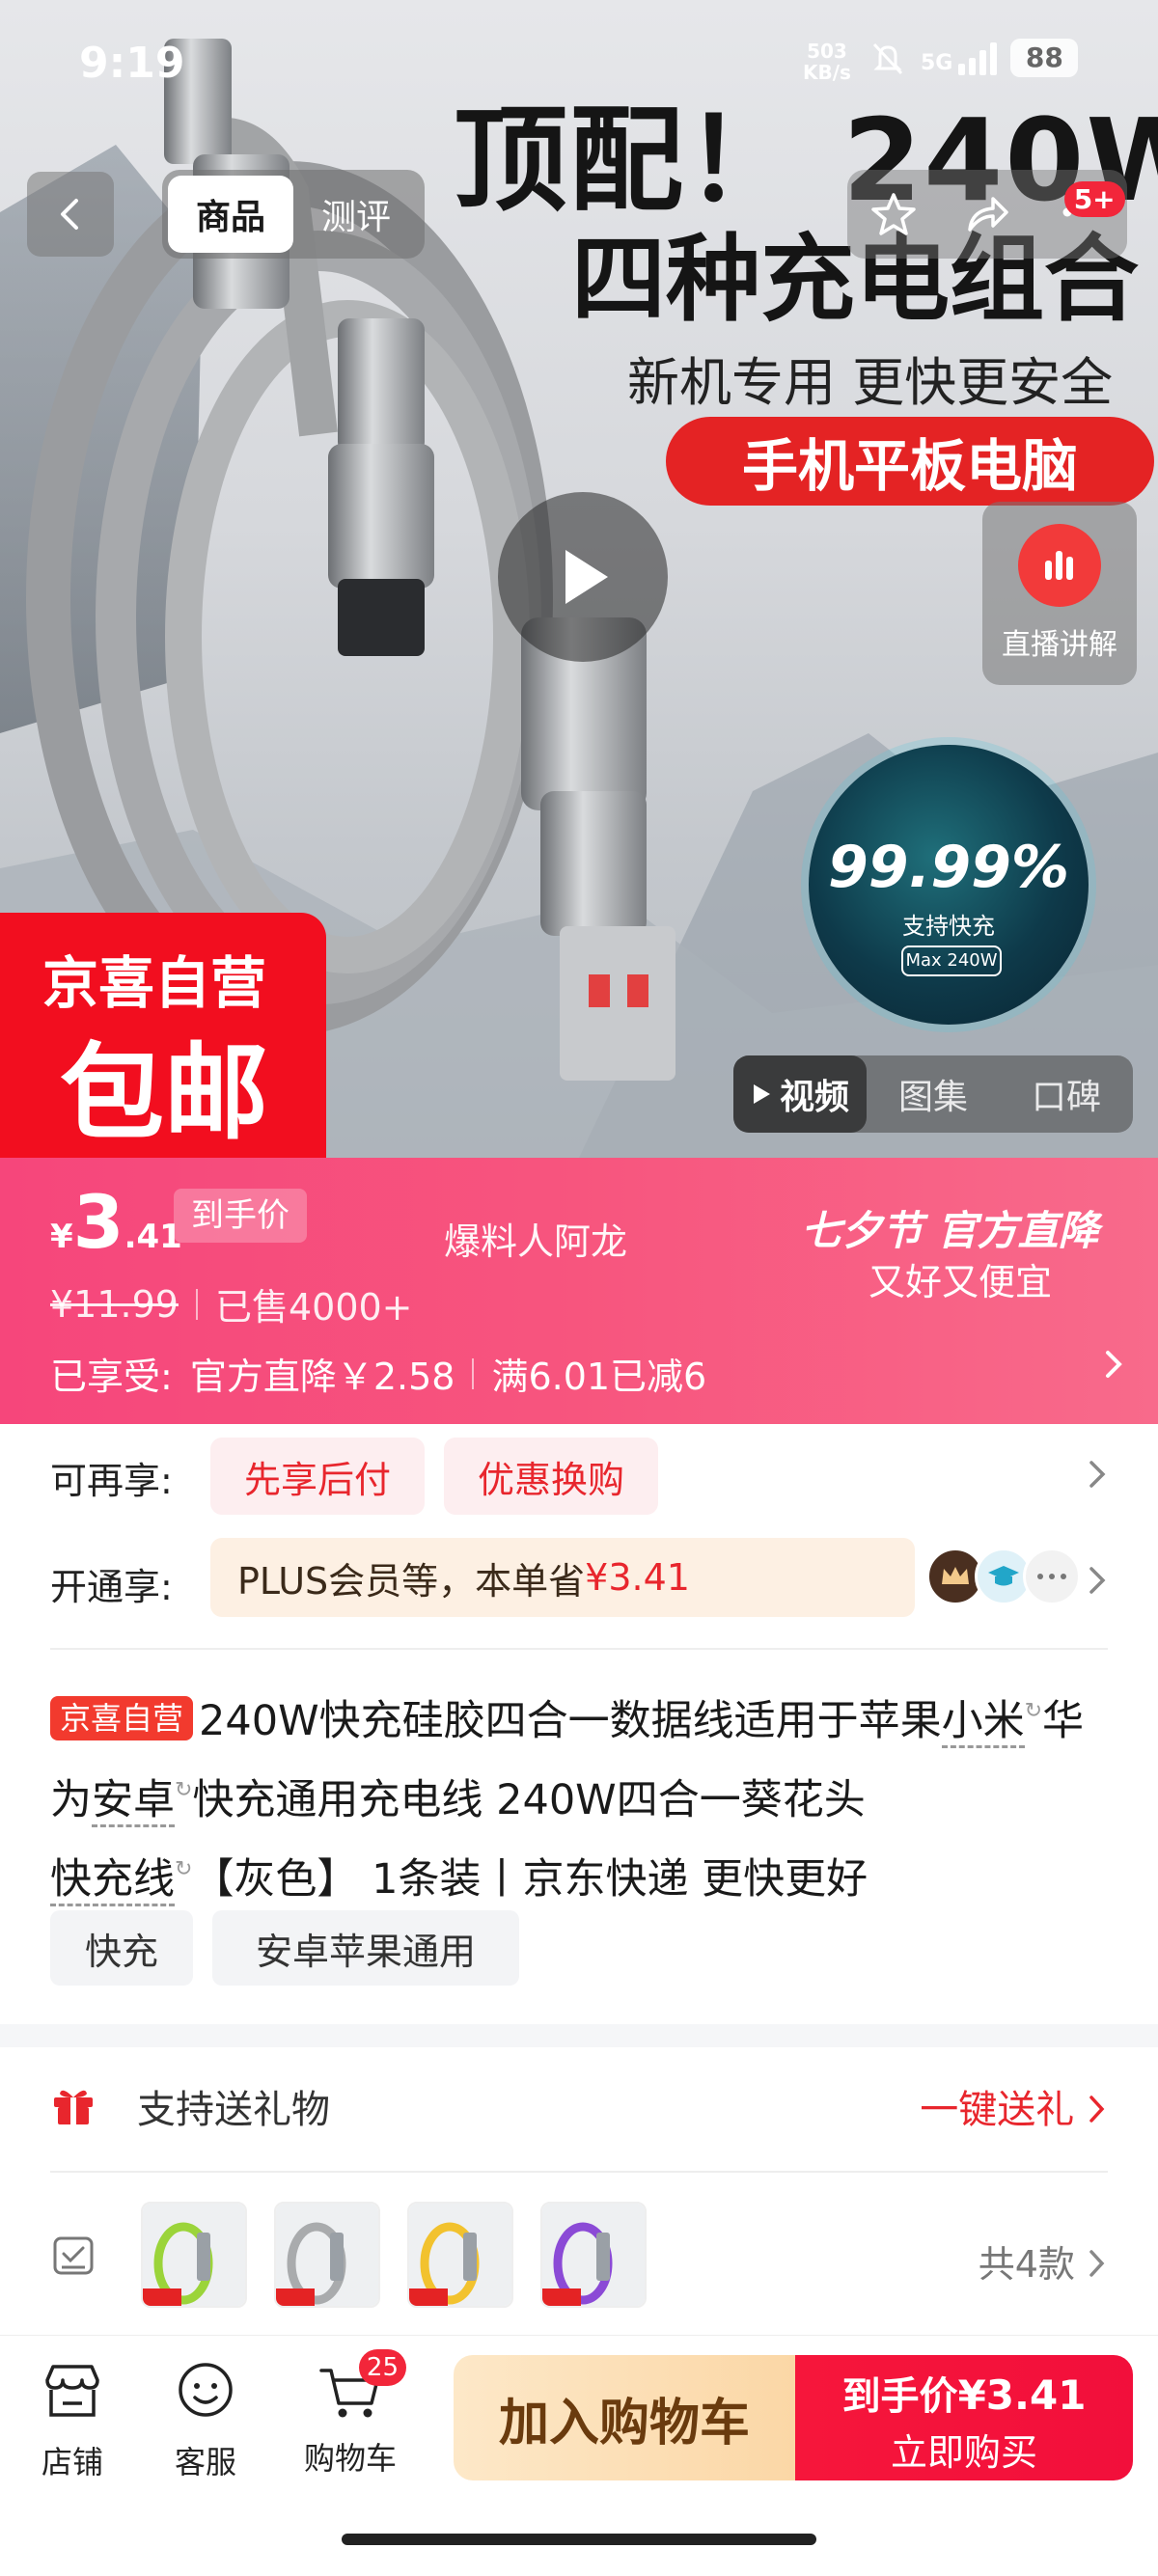 This screenshot has width=1158, height=2576. I want to click on media-tab-video-label: 视频, so click(814, 1097).